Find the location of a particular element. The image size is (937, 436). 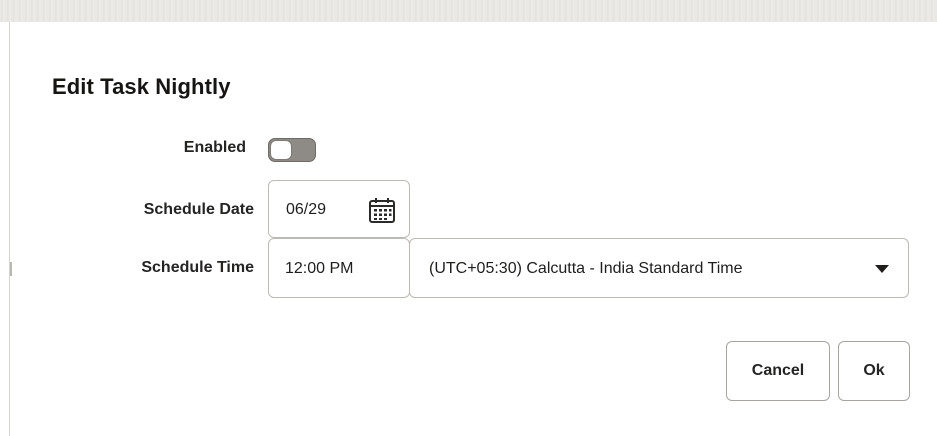

chevron-down-icon is located at coordinates (882, 269).